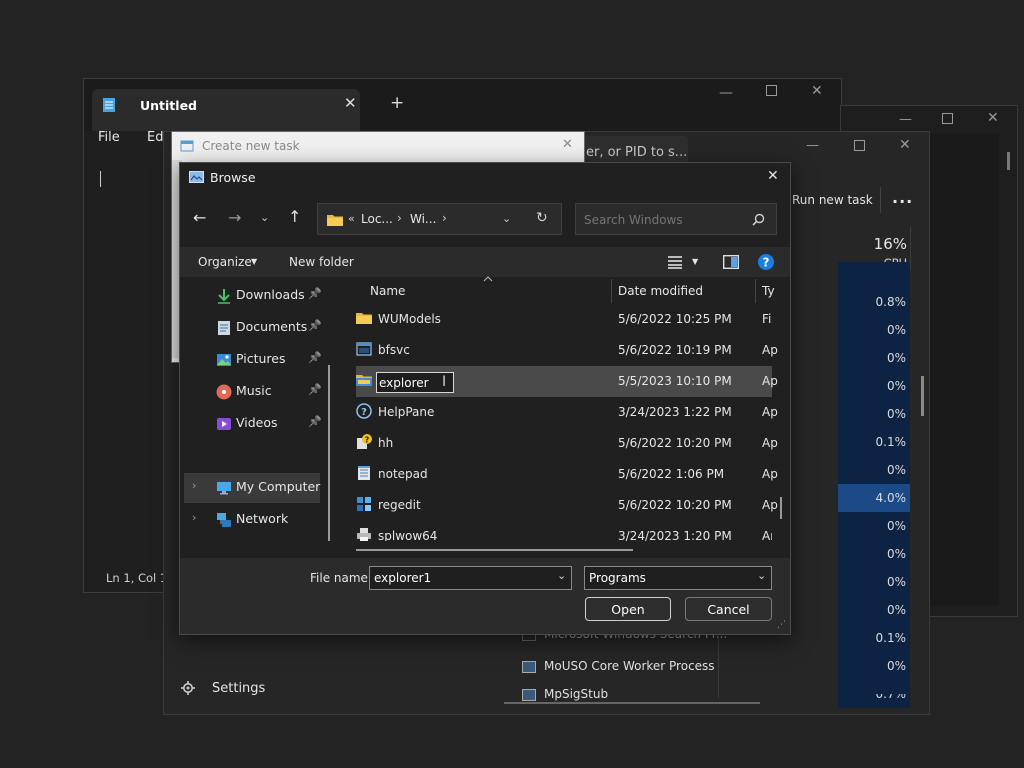 This screenshot has width=1024, height=768. What do you see at coordinates (874, 638) in the screenshot?
I see `cpu-cell: 0.1%` at bounding box center [874, 638].